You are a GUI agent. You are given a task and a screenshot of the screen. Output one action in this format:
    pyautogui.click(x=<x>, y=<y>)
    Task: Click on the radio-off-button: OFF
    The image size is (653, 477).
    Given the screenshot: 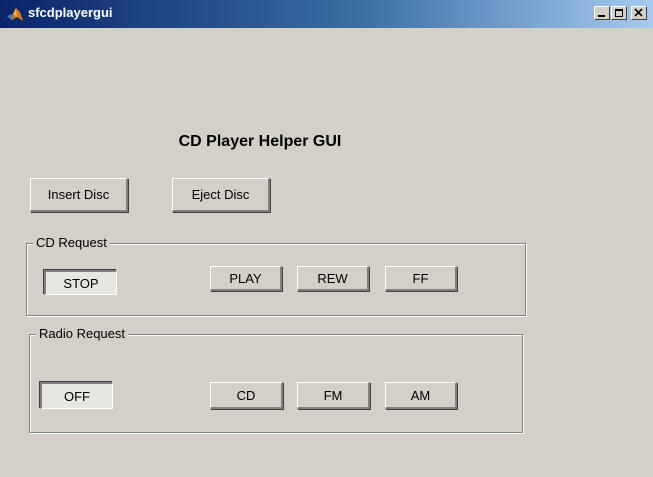 What is the action you would take?
    pyautogui.click(x=76, y=395)
    